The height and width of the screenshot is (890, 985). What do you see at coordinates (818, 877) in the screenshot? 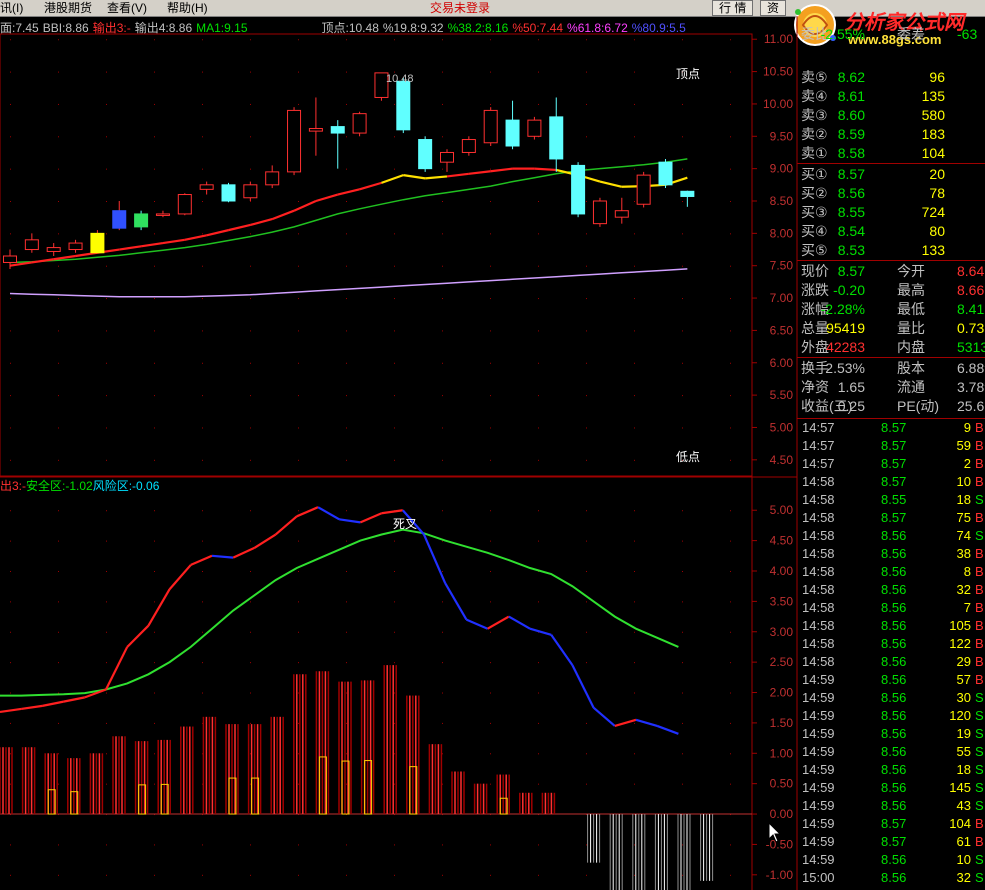
I see `tick-cell: 15:00` at bounding box center [818, 877].